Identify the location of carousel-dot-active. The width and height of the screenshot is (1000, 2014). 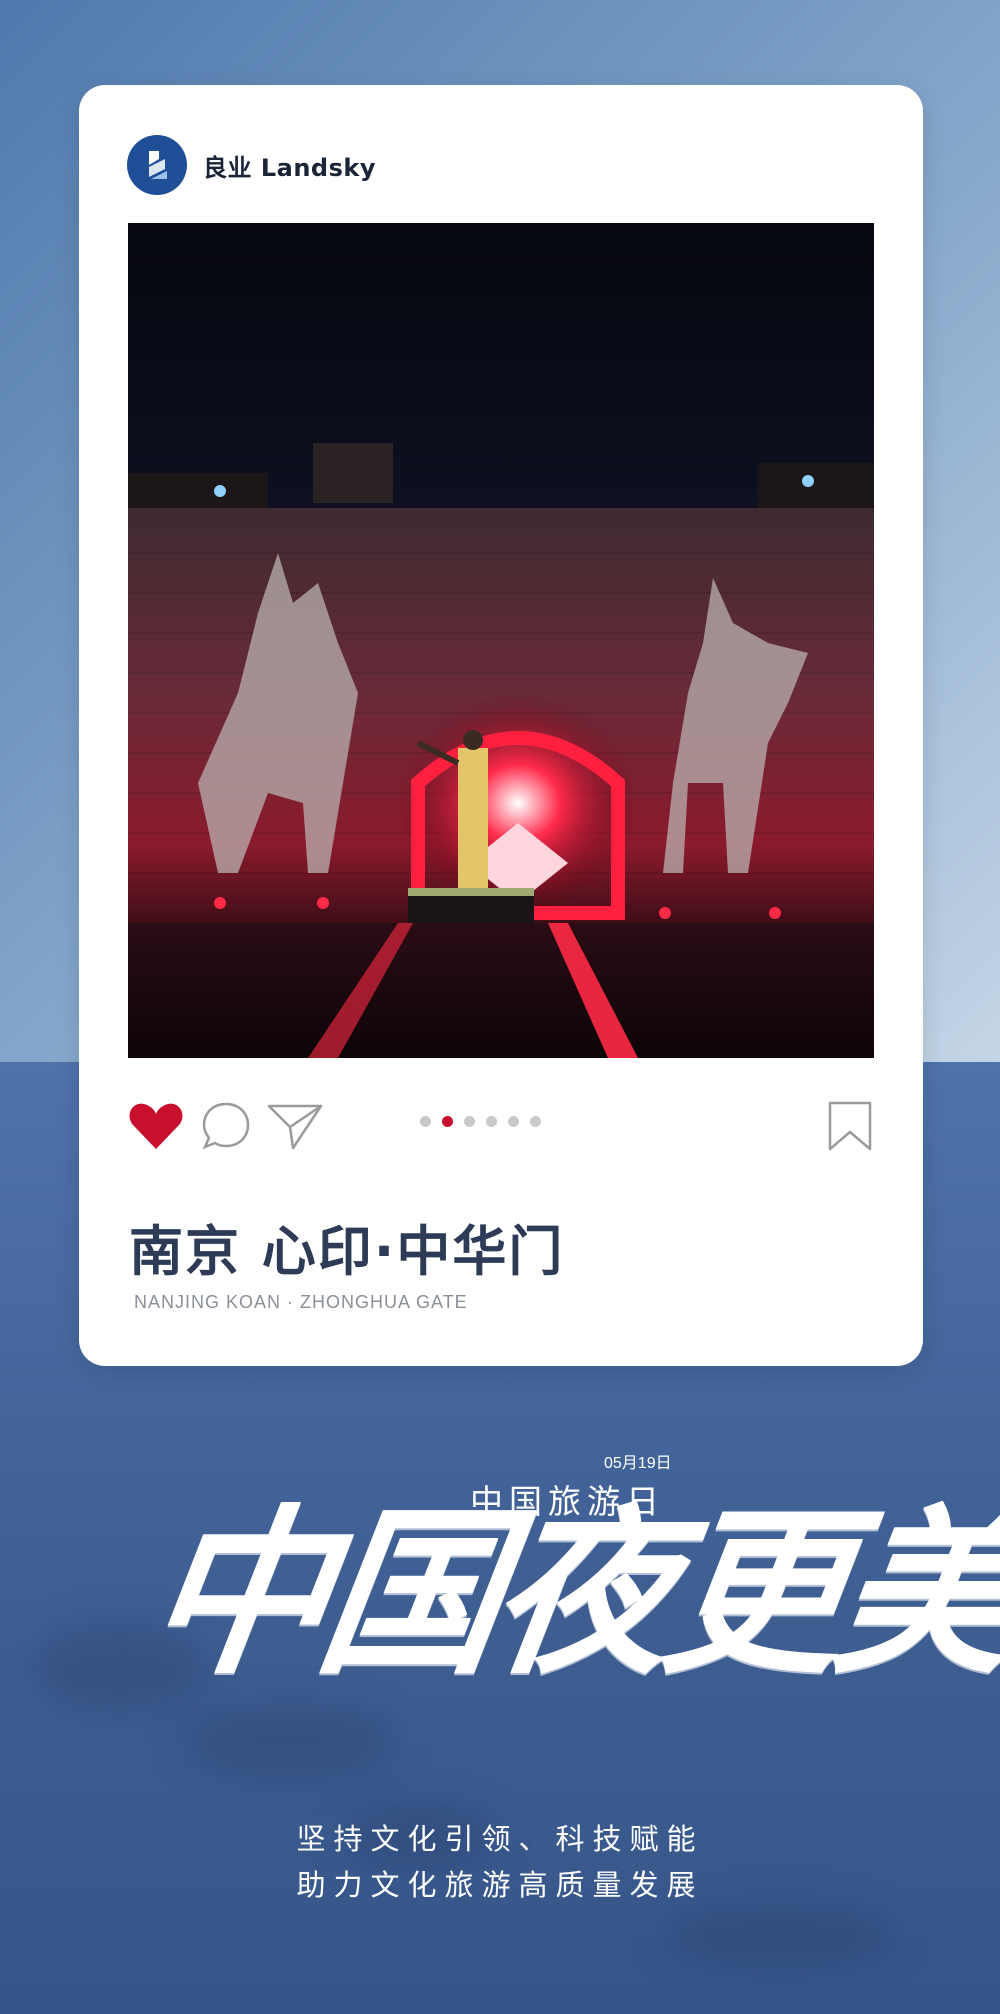
(447, 1121).